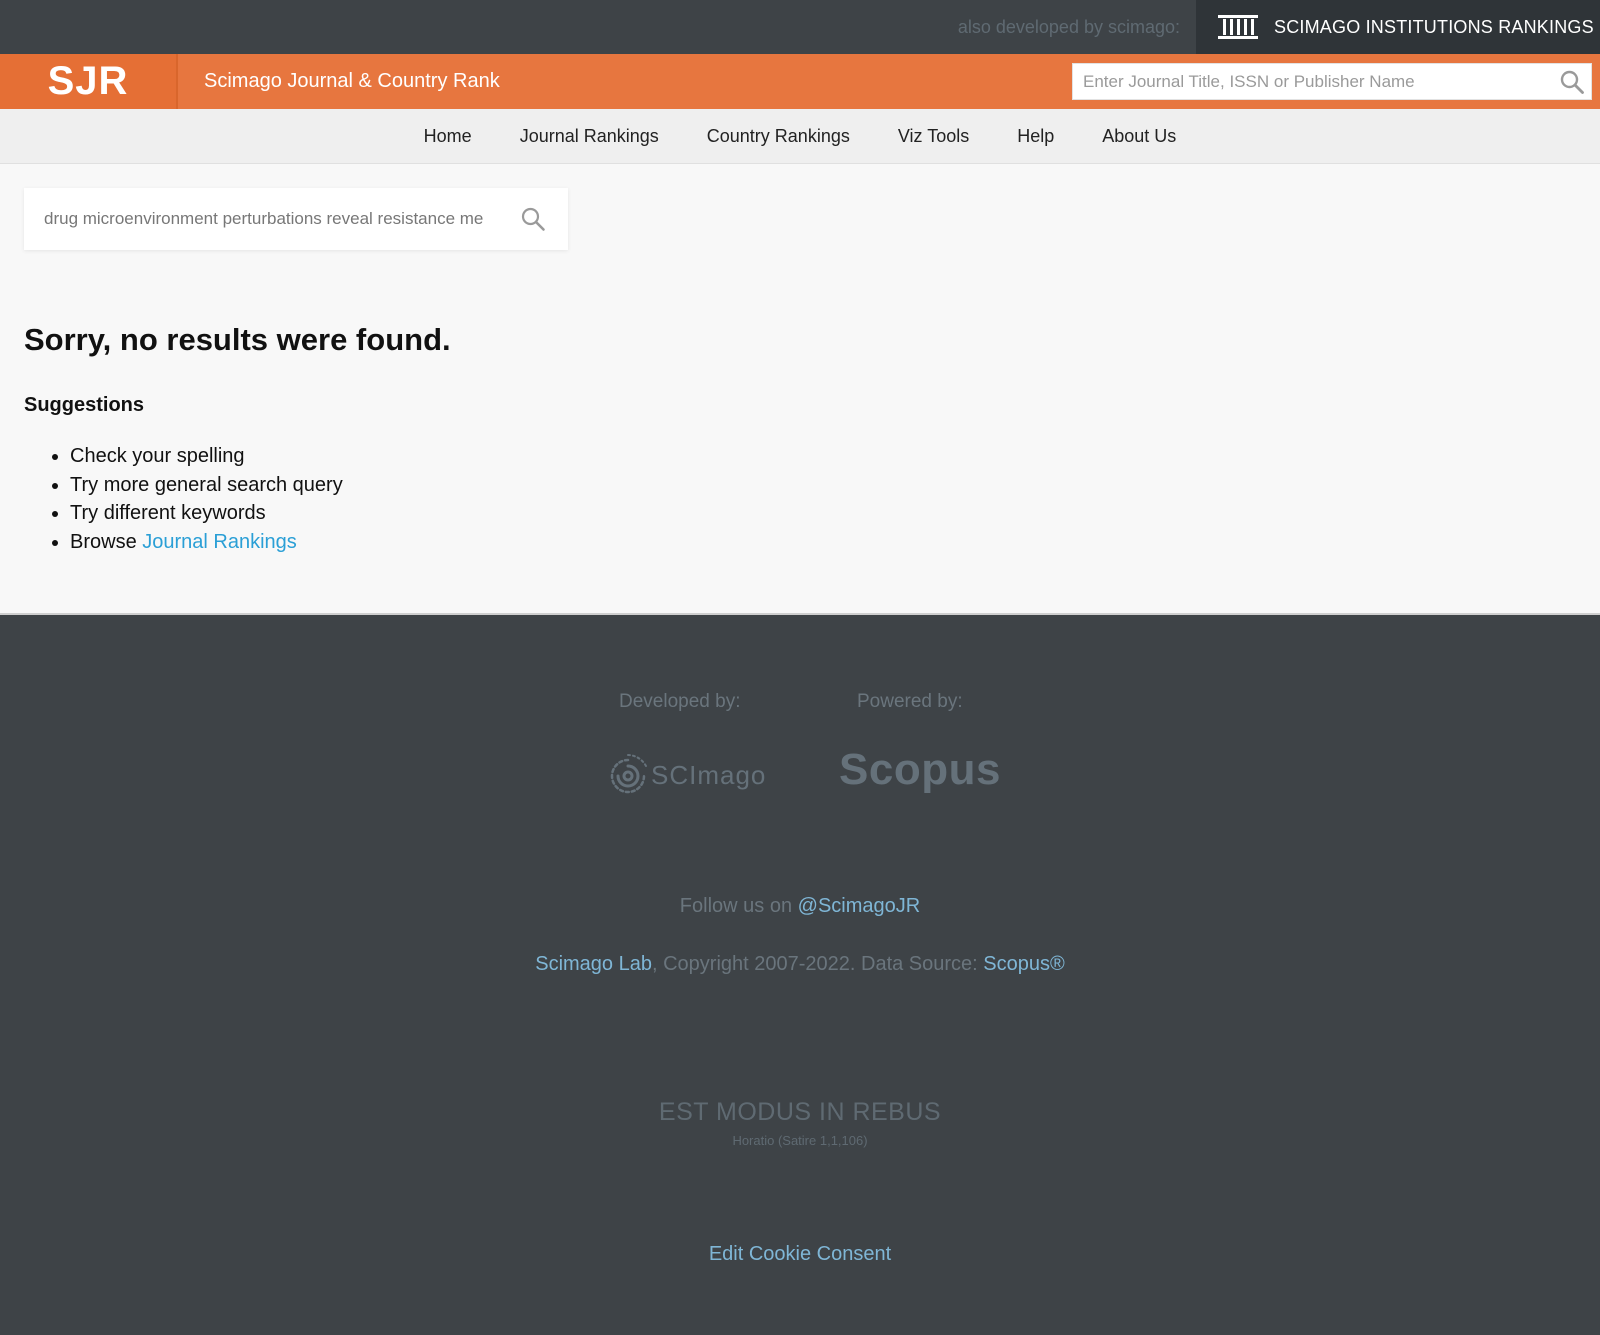 Image resolution: width=1600 pixels, height=1335 pixels. I want to click on scimago-mark-icon, so click(628, 774).